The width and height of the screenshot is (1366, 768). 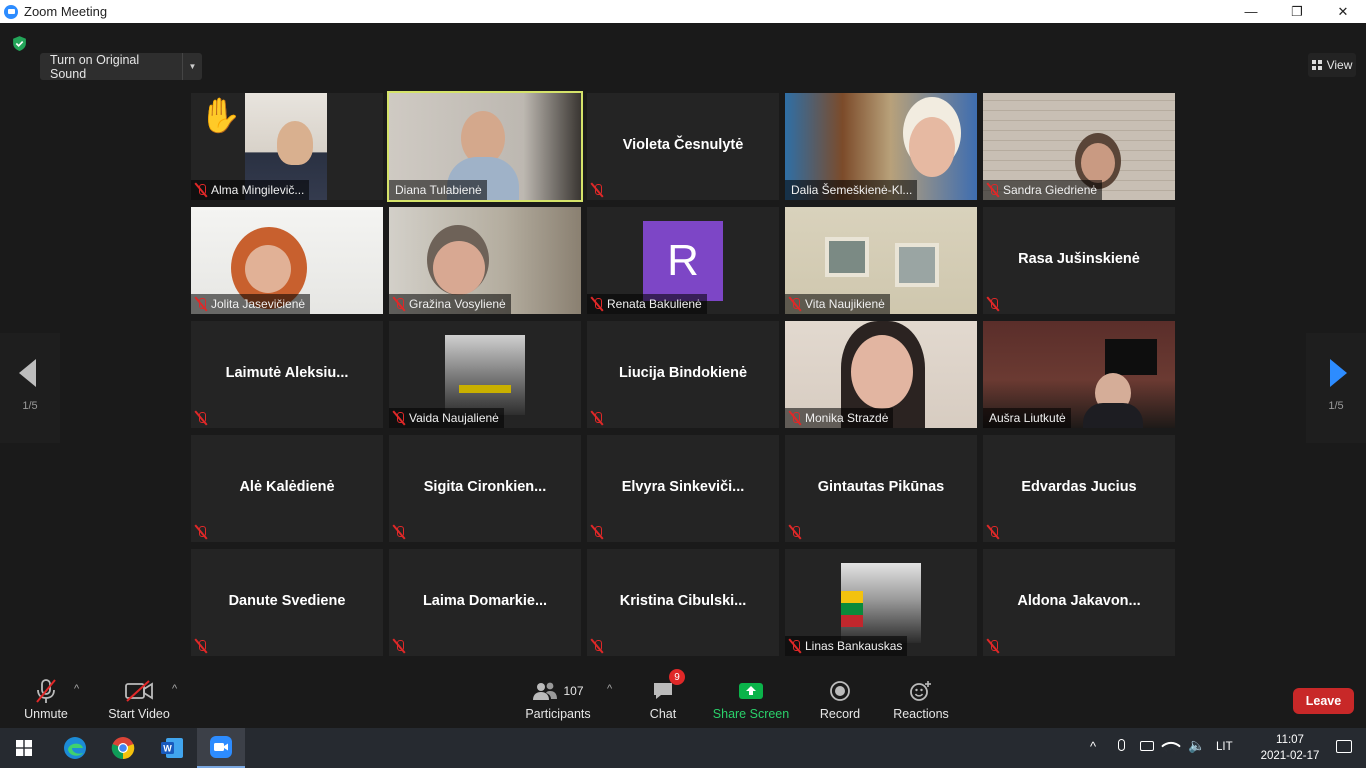 What do you see at coordinates (1121, 745) in the screenshot?
I see `microphone-icon` at bounding box center [1121, 745].